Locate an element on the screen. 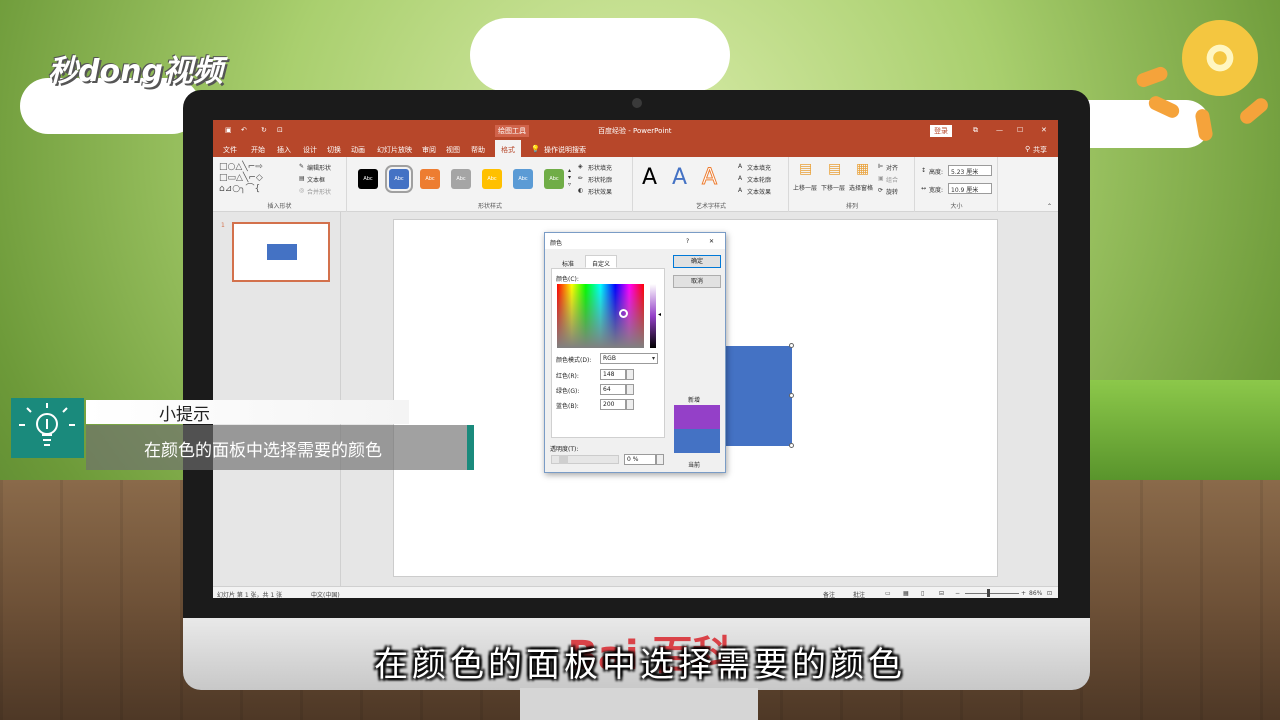 The width and height of the screenshot is (1280, 720). red-spinner is located at coordinates (630, 374).